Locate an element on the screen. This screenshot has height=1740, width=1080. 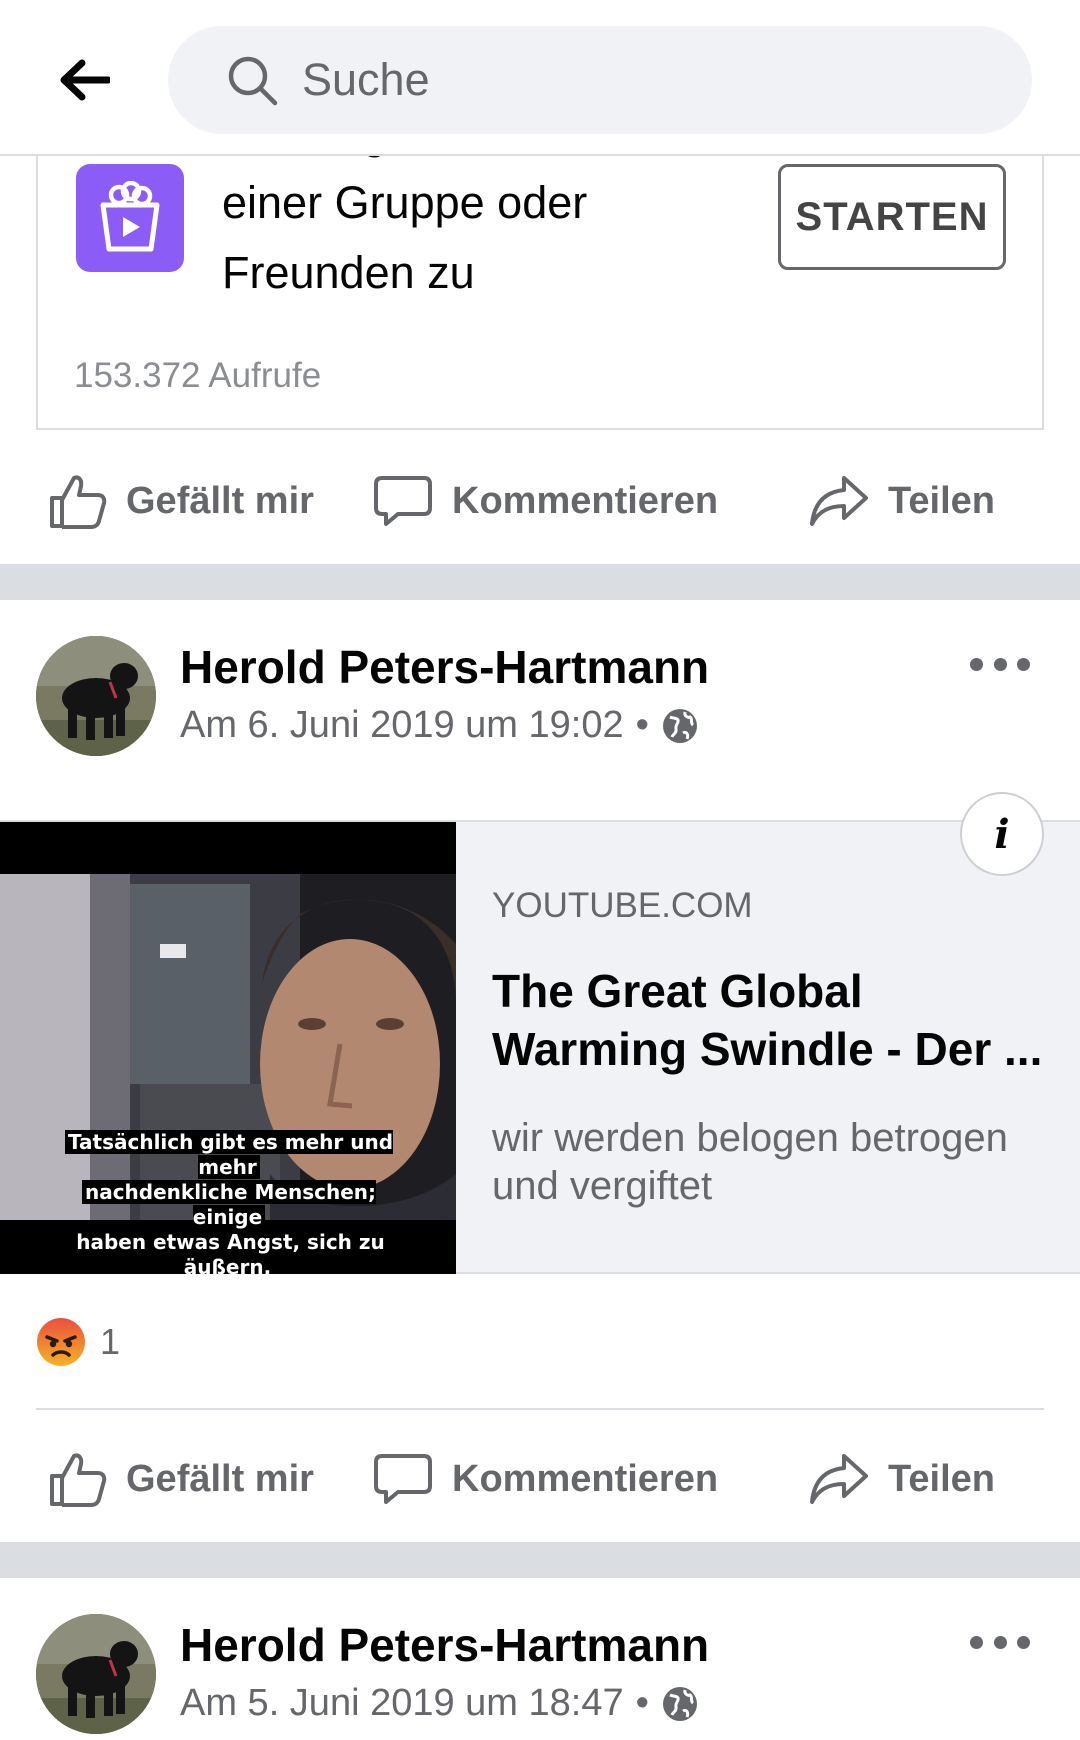
watch-text-line: einer Gruppe oder is located at coordinates (405, 202).